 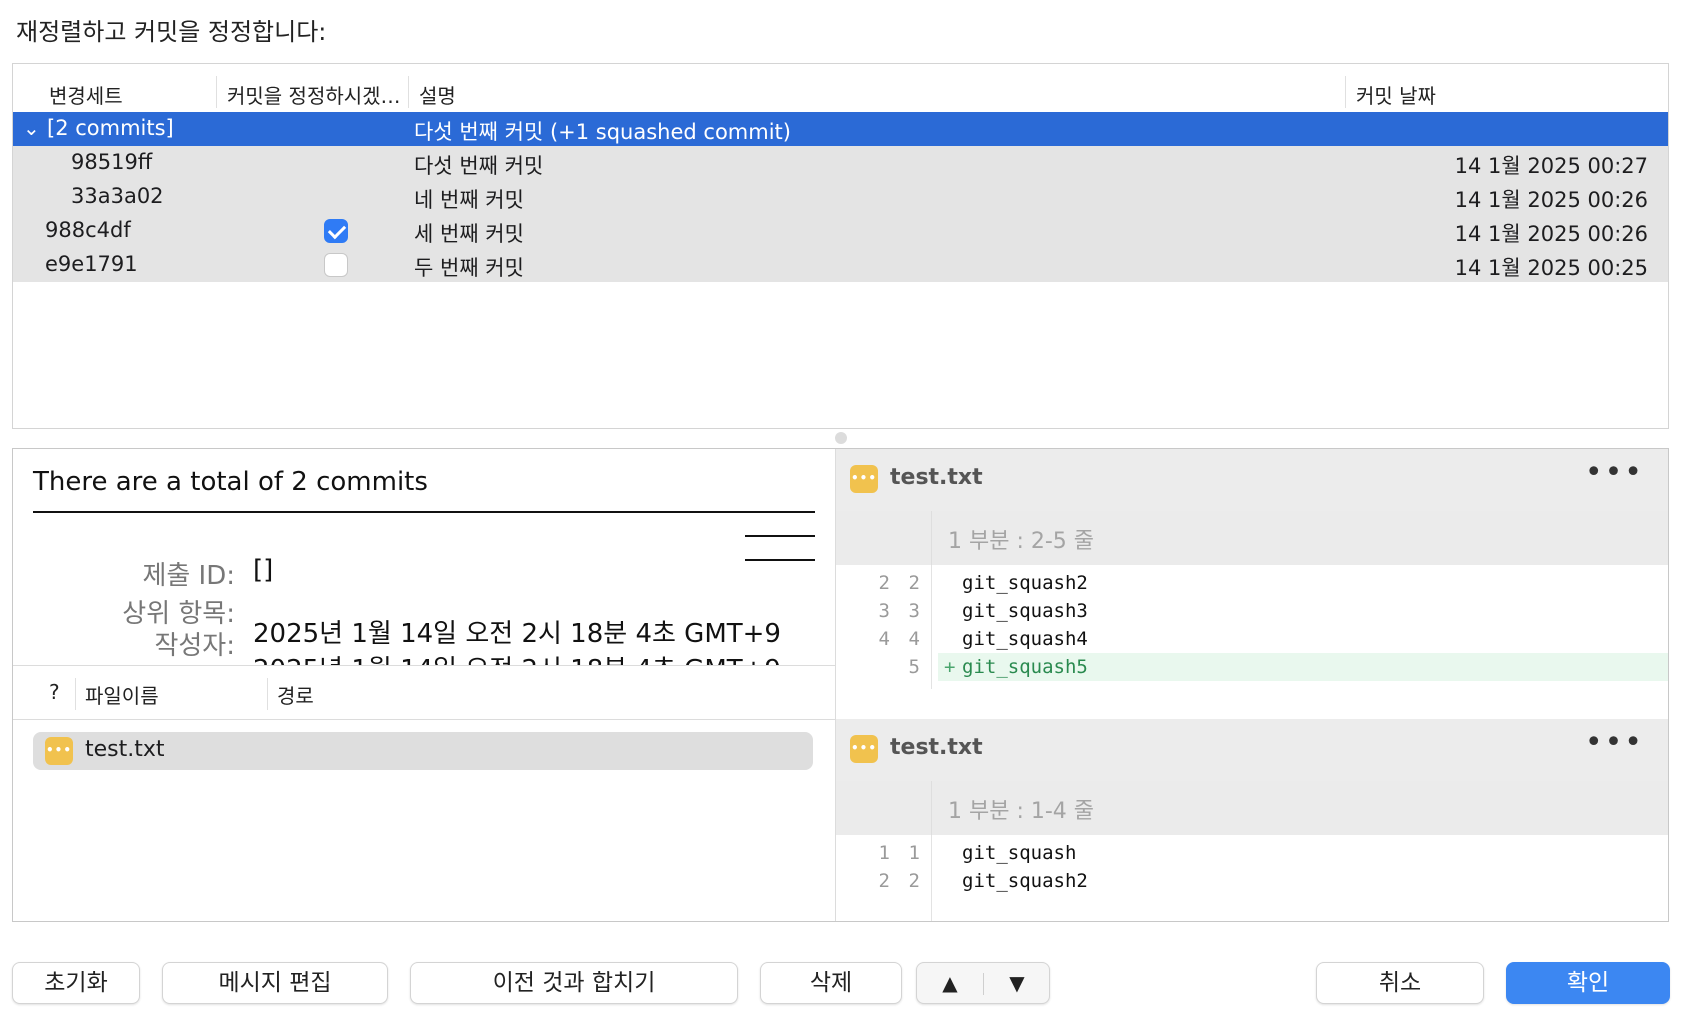 What do you see at coordinates (1400, 983) in the screenshot?
I see `cancel-button: 취소` at bounding box center [1400, 983].